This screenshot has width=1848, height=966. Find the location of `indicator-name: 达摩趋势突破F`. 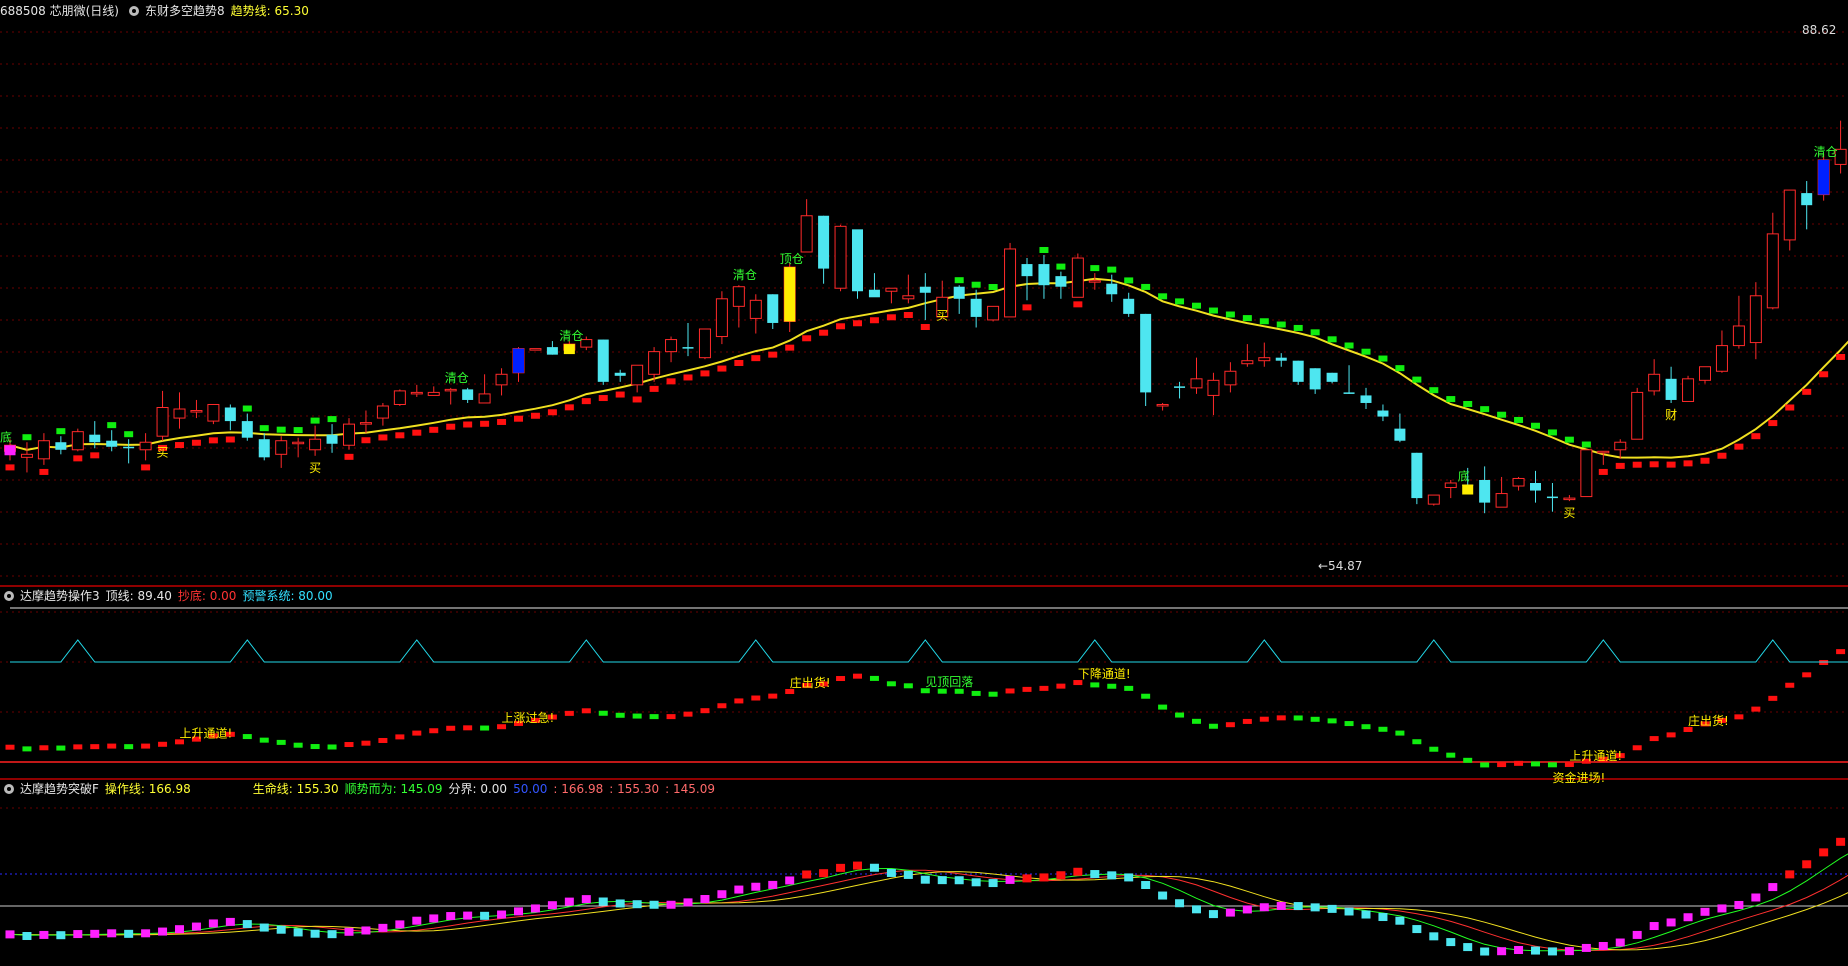

indicator-name: 达摩趋势突破F is located at coordinates (59, 789).